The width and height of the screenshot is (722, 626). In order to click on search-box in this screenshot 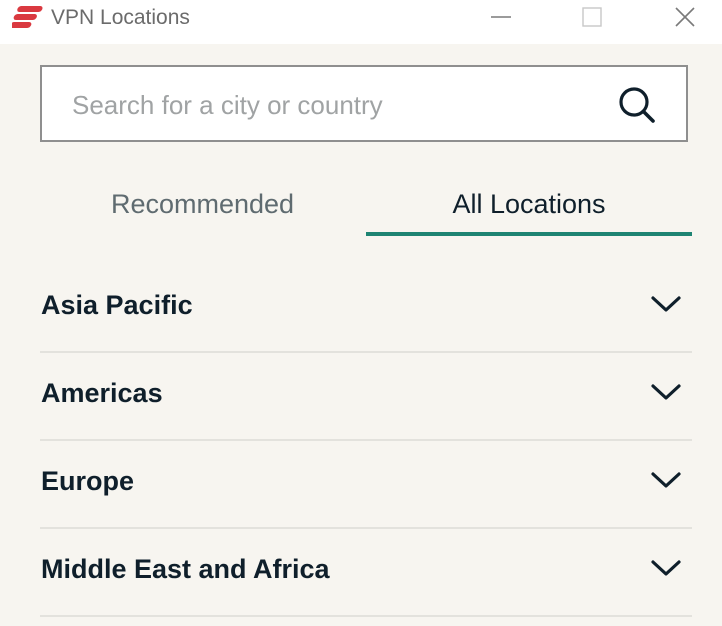, I will do `click(364, 103)`.